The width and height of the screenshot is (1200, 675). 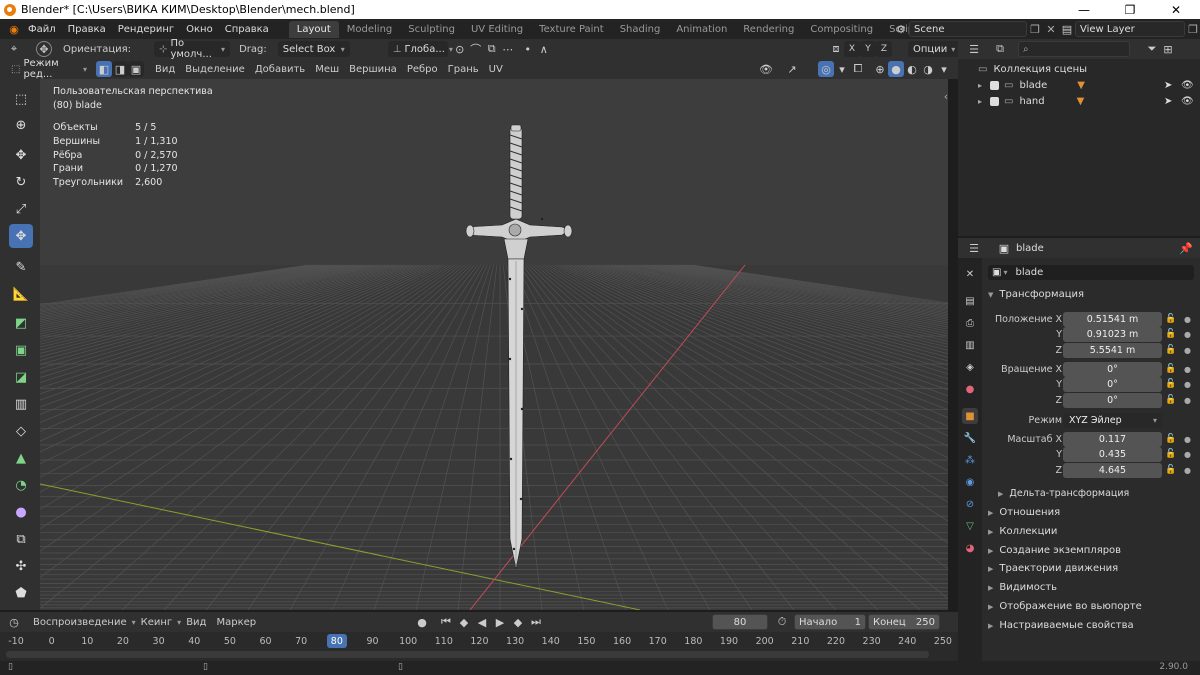 I want to click on scale-x-field: 0.117, so click(x=1112, y=439).